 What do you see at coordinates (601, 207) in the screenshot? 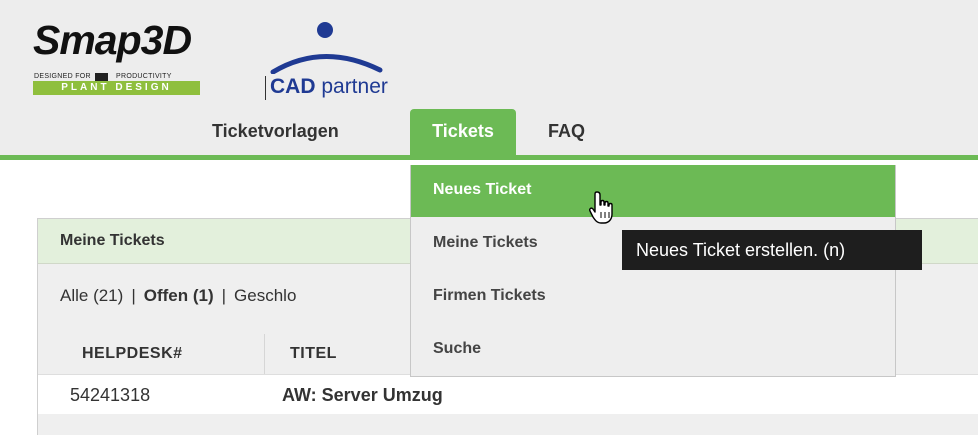
I see `hand-pointer-icon` at bounding box center [601, 207].